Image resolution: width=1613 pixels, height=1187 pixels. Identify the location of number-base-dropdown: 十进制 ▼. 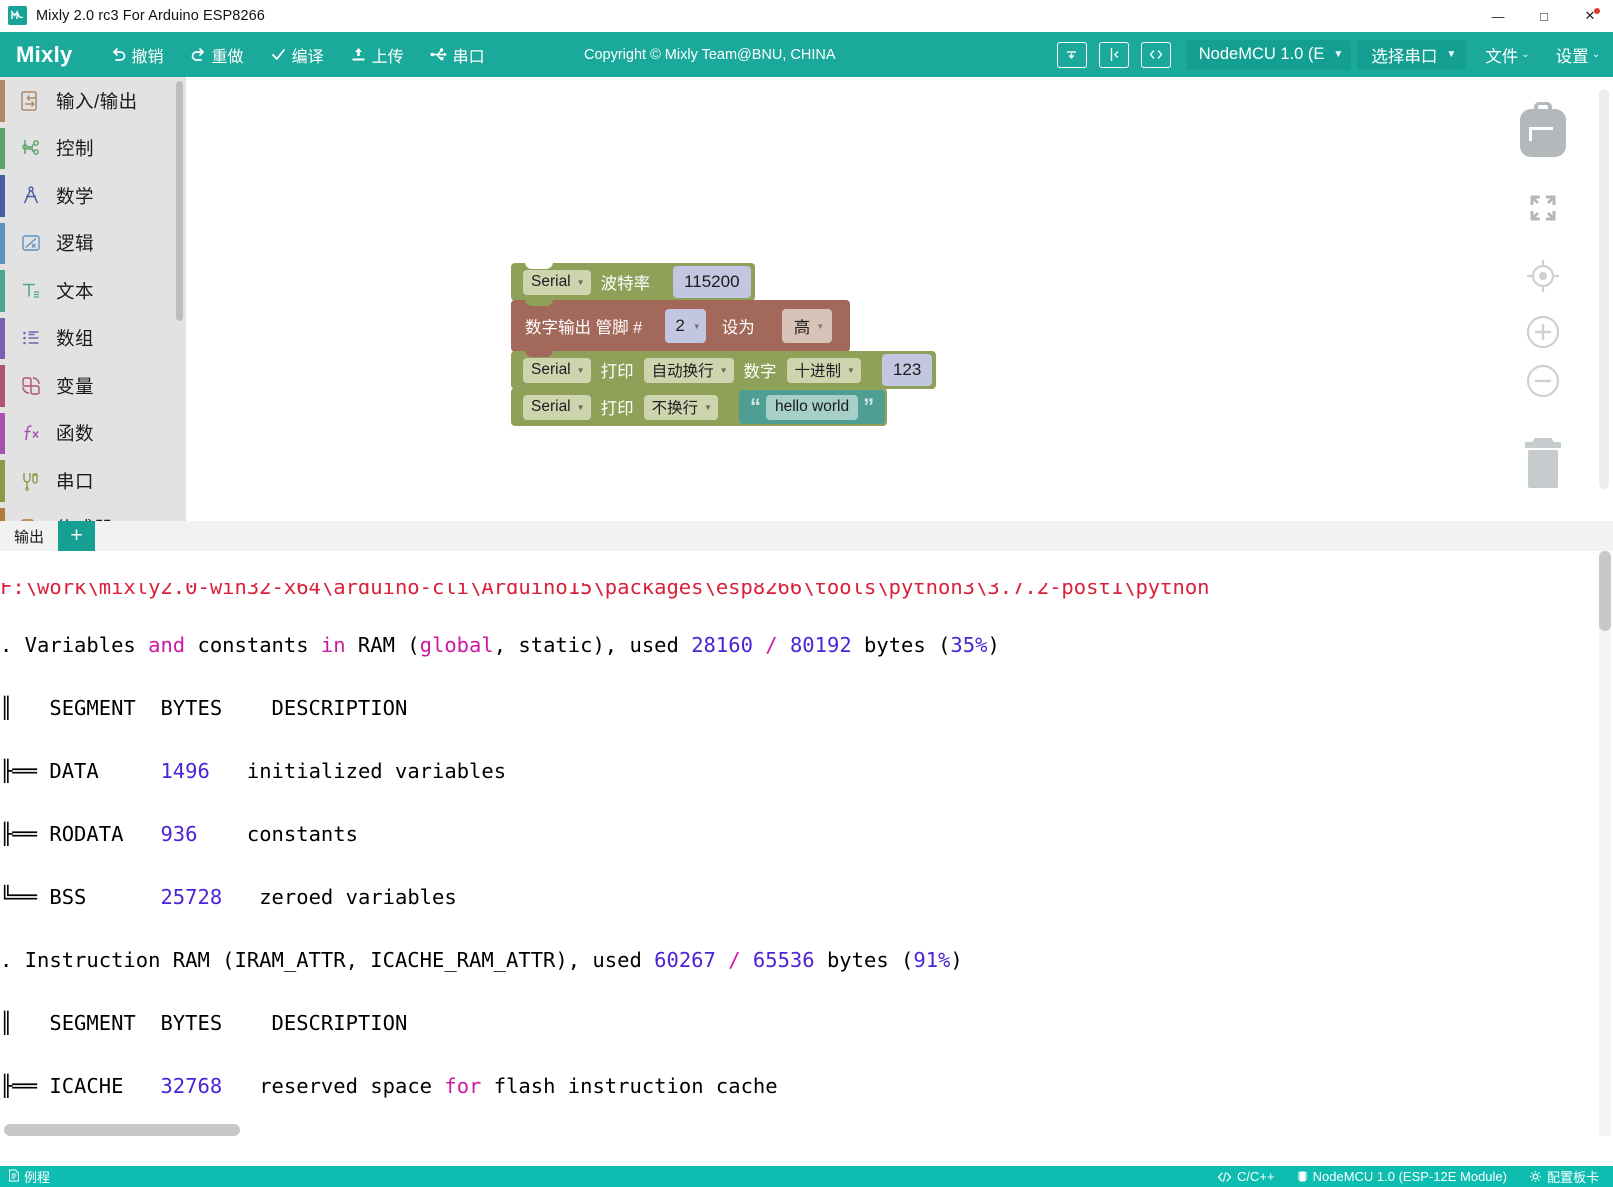
(823, 370).